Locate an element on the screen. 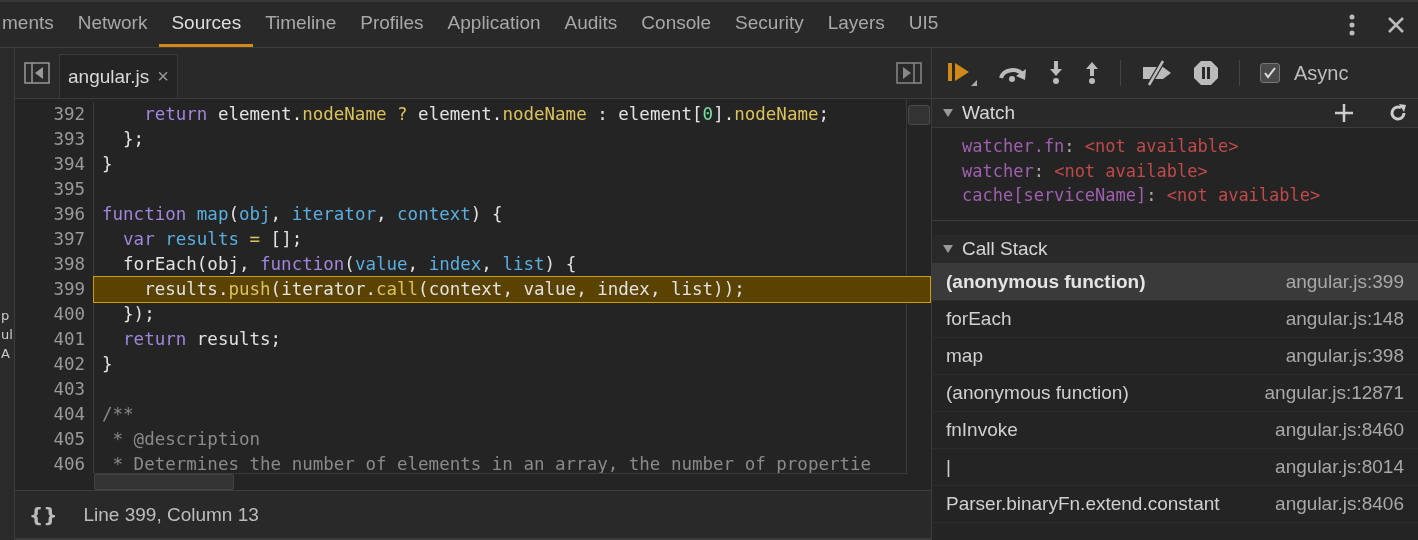 The width and height of the screenshot is (1418, 540). frame-location: angular.js:8460 is located at coordinates (1339, 429).